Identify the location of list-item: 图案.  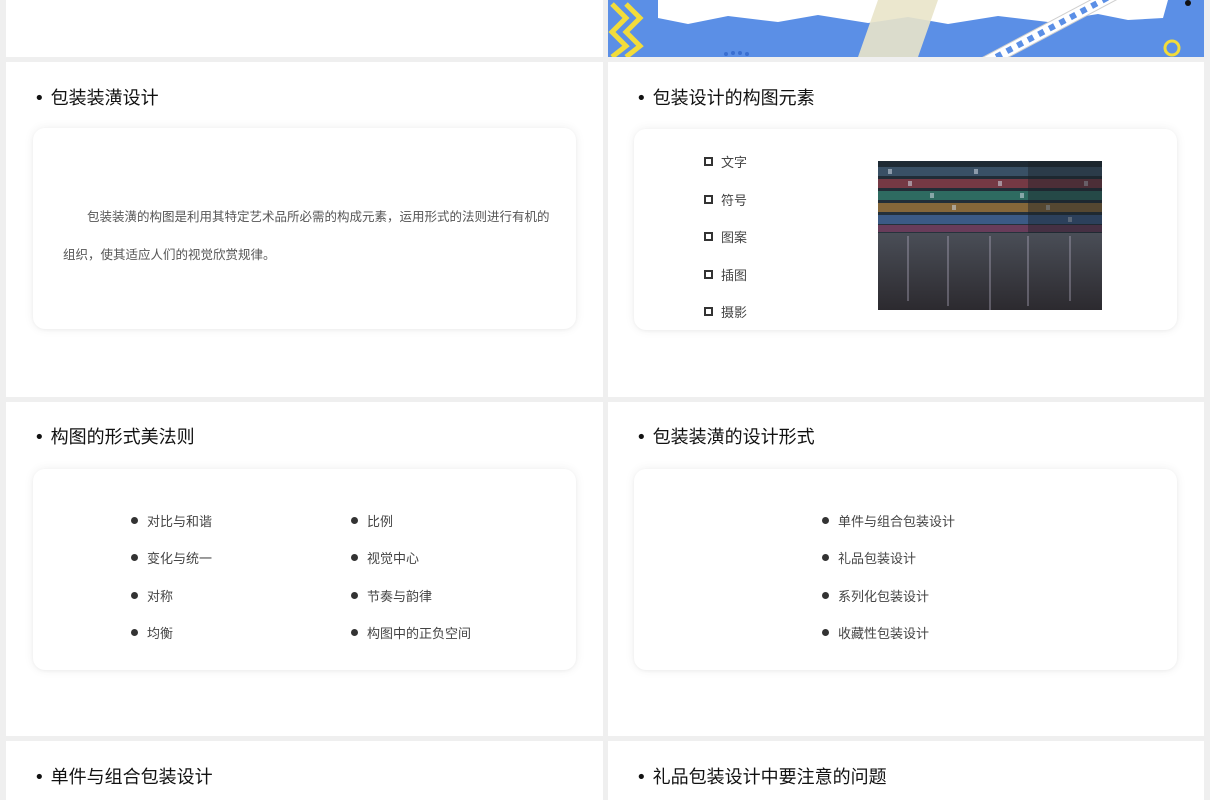
(725, 237).